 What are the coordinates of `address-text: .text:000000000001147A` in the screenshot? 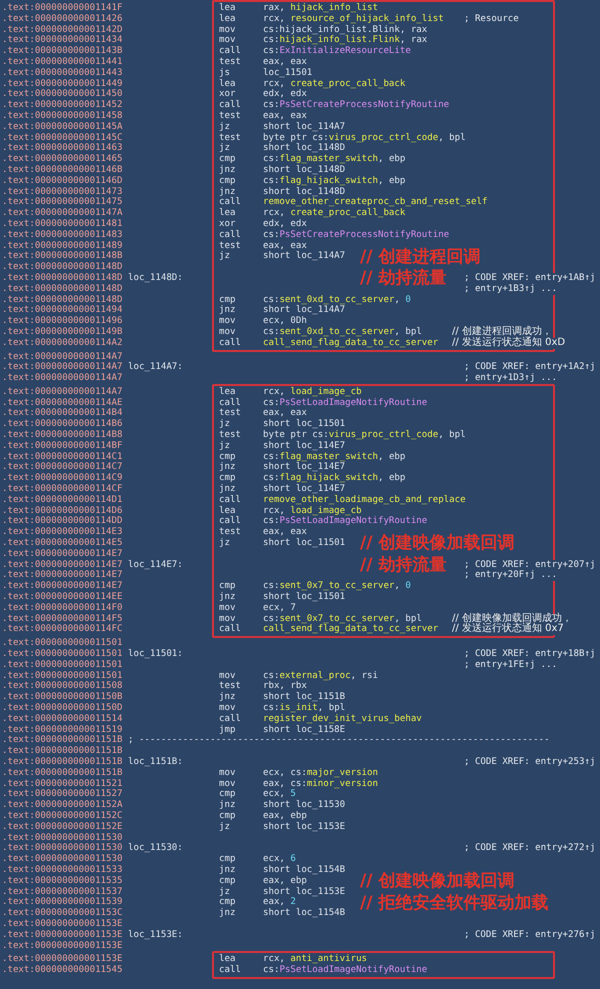 It's located at (63, 213).